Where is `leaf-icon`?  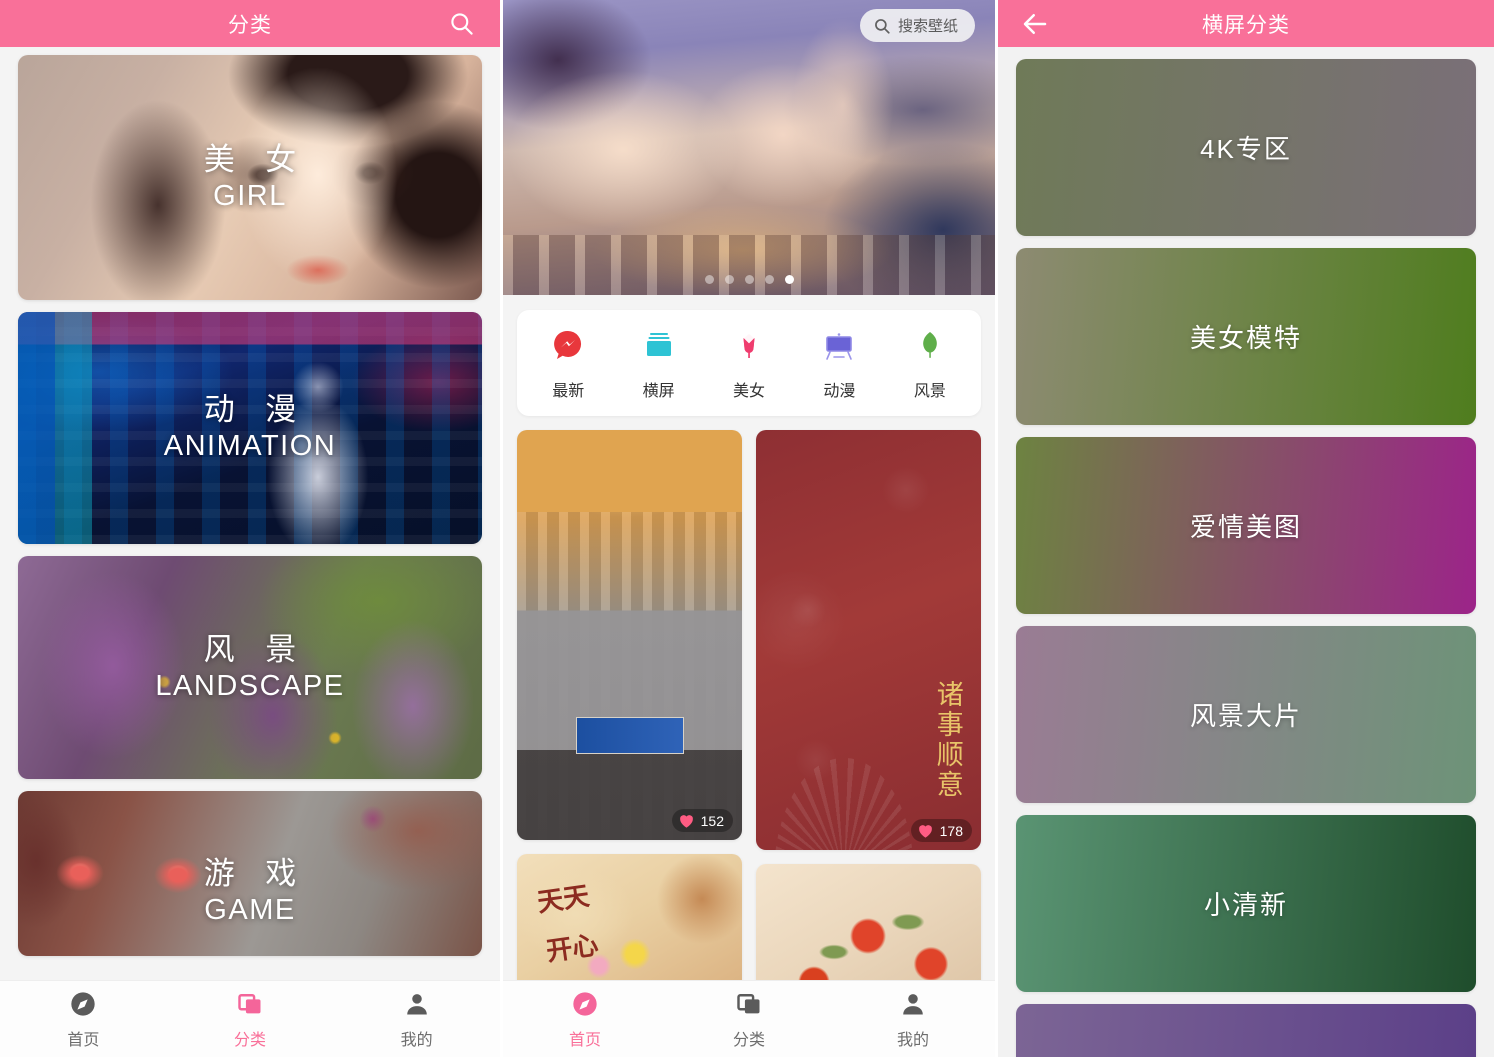
leaf-icon is located at coordinates (930, 346).